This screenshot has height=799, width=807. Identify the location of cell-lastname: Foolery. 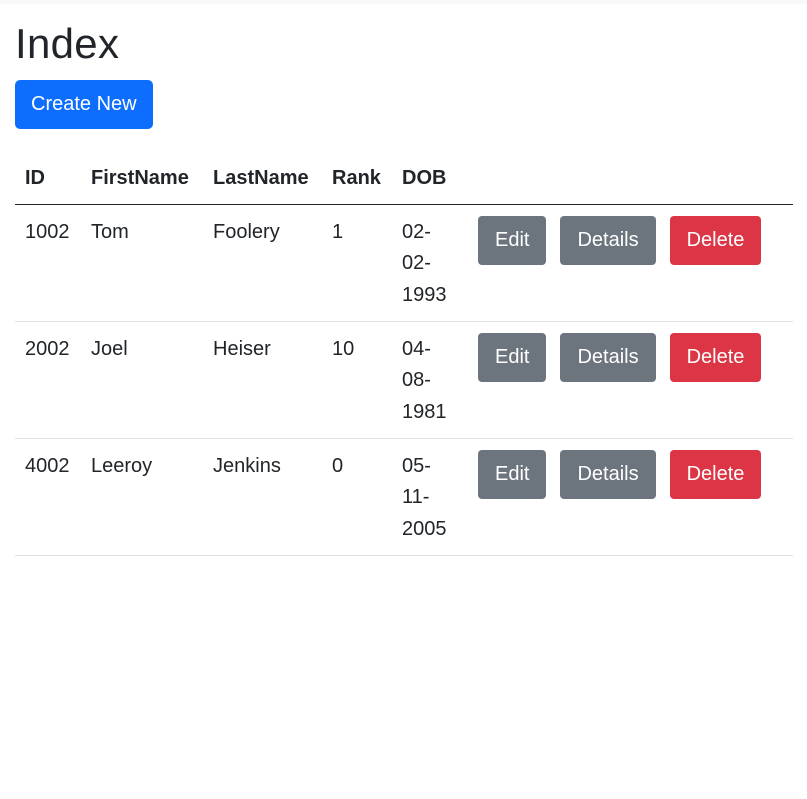
(262, 263).